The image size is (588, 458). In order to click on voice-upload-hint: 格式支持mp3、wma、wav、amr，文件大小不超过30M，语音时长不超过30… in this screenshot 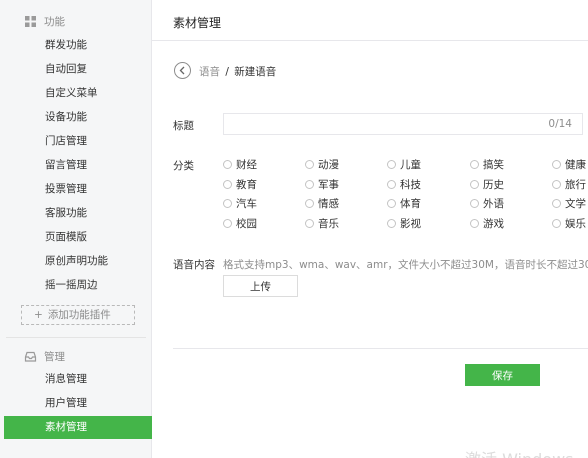, I will do `click(405, 265)`.